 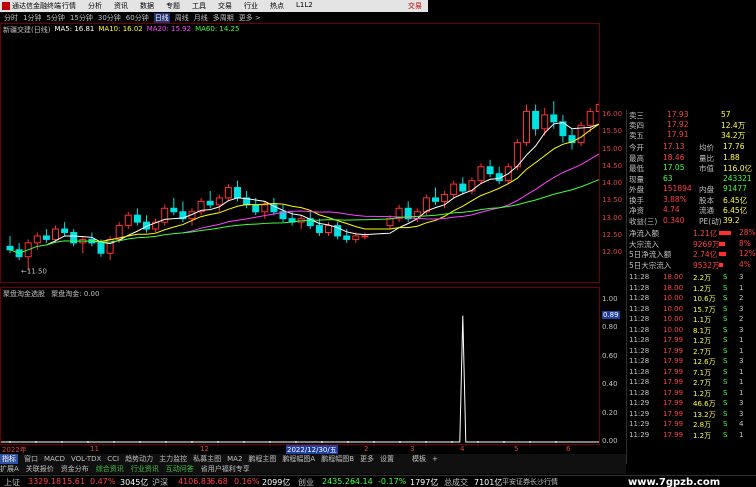 I want to click on period-tab-2: 5分钟, so click(x=55, y=18).